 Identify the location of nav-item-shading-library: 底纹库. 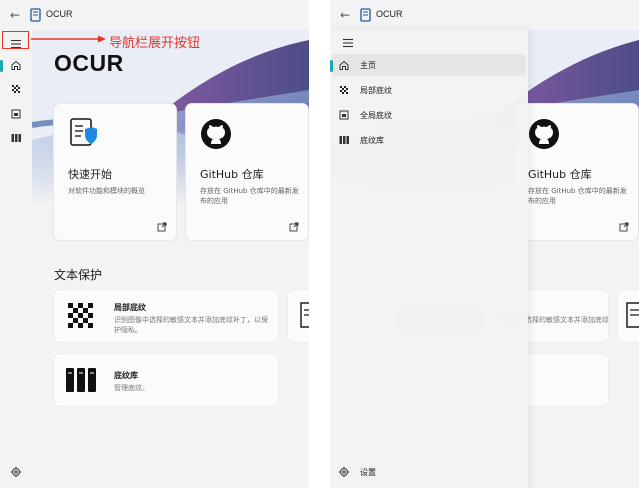
(429, 140).